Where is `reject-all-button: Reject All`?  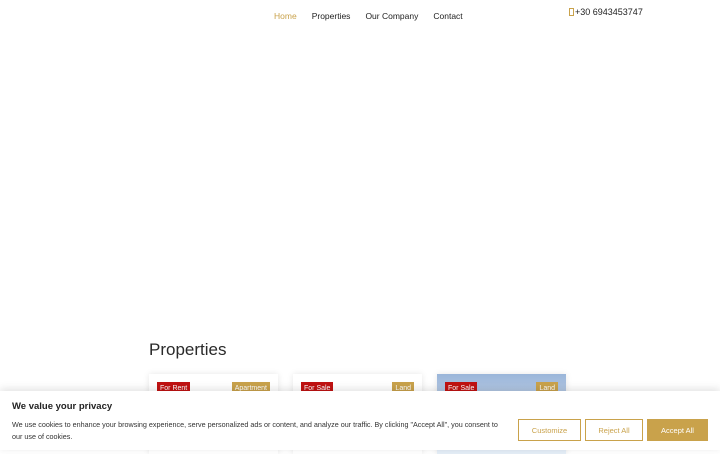
reject-all-button: Reject All is located at coordinates (614, 430).